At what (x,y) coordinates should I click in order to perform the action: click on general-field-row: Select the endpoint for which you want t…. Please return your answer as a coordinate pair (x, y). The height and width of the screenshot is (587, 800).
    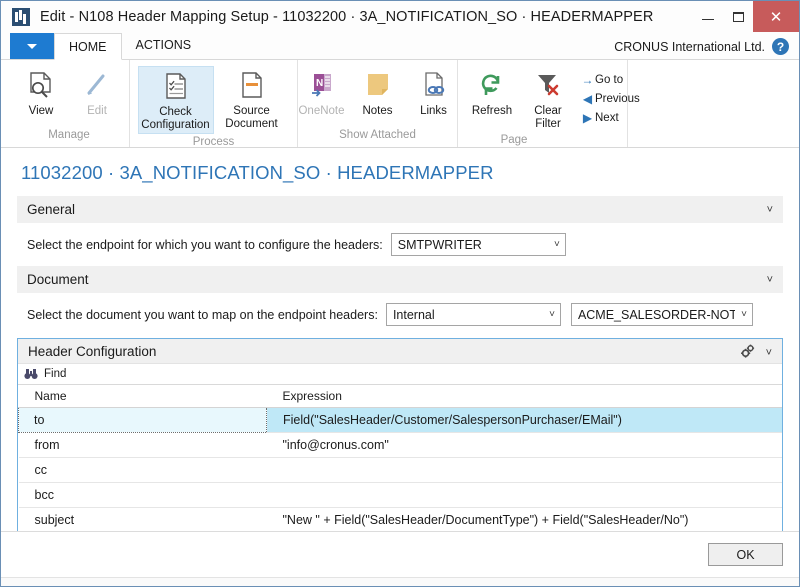
    Looking at the image, I should click on (400, 244).